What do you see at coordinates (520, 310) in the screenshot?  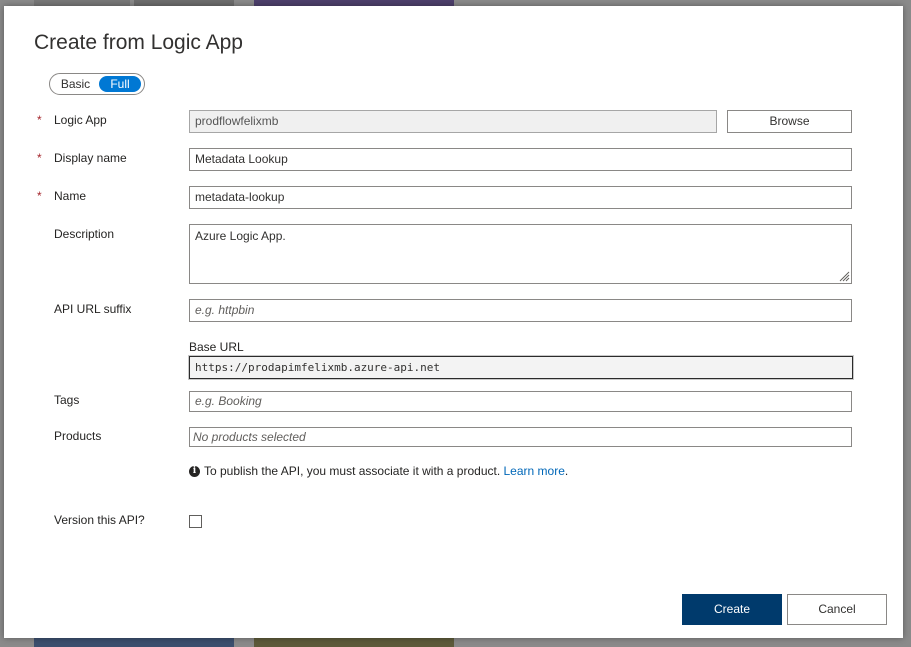 I see `api-url-suffix-input: e.g. httpbin` at bounding box center [520, 310].